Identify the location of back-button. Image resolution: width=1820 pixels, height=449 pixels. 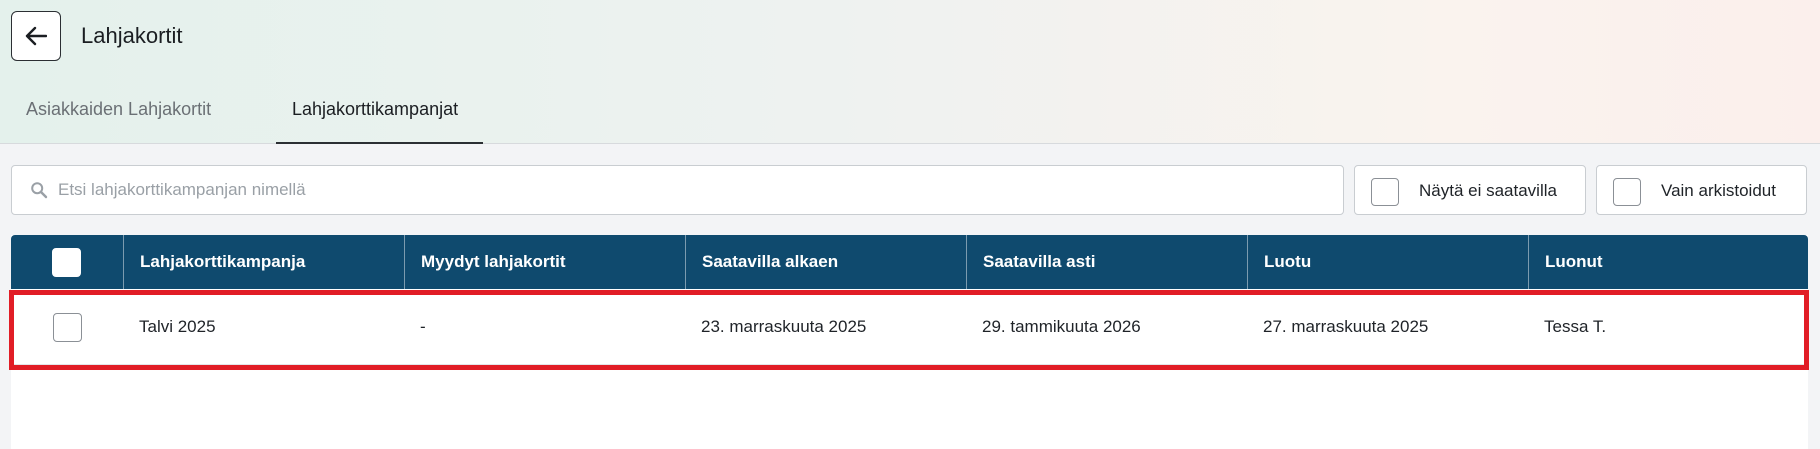
(36, 36).